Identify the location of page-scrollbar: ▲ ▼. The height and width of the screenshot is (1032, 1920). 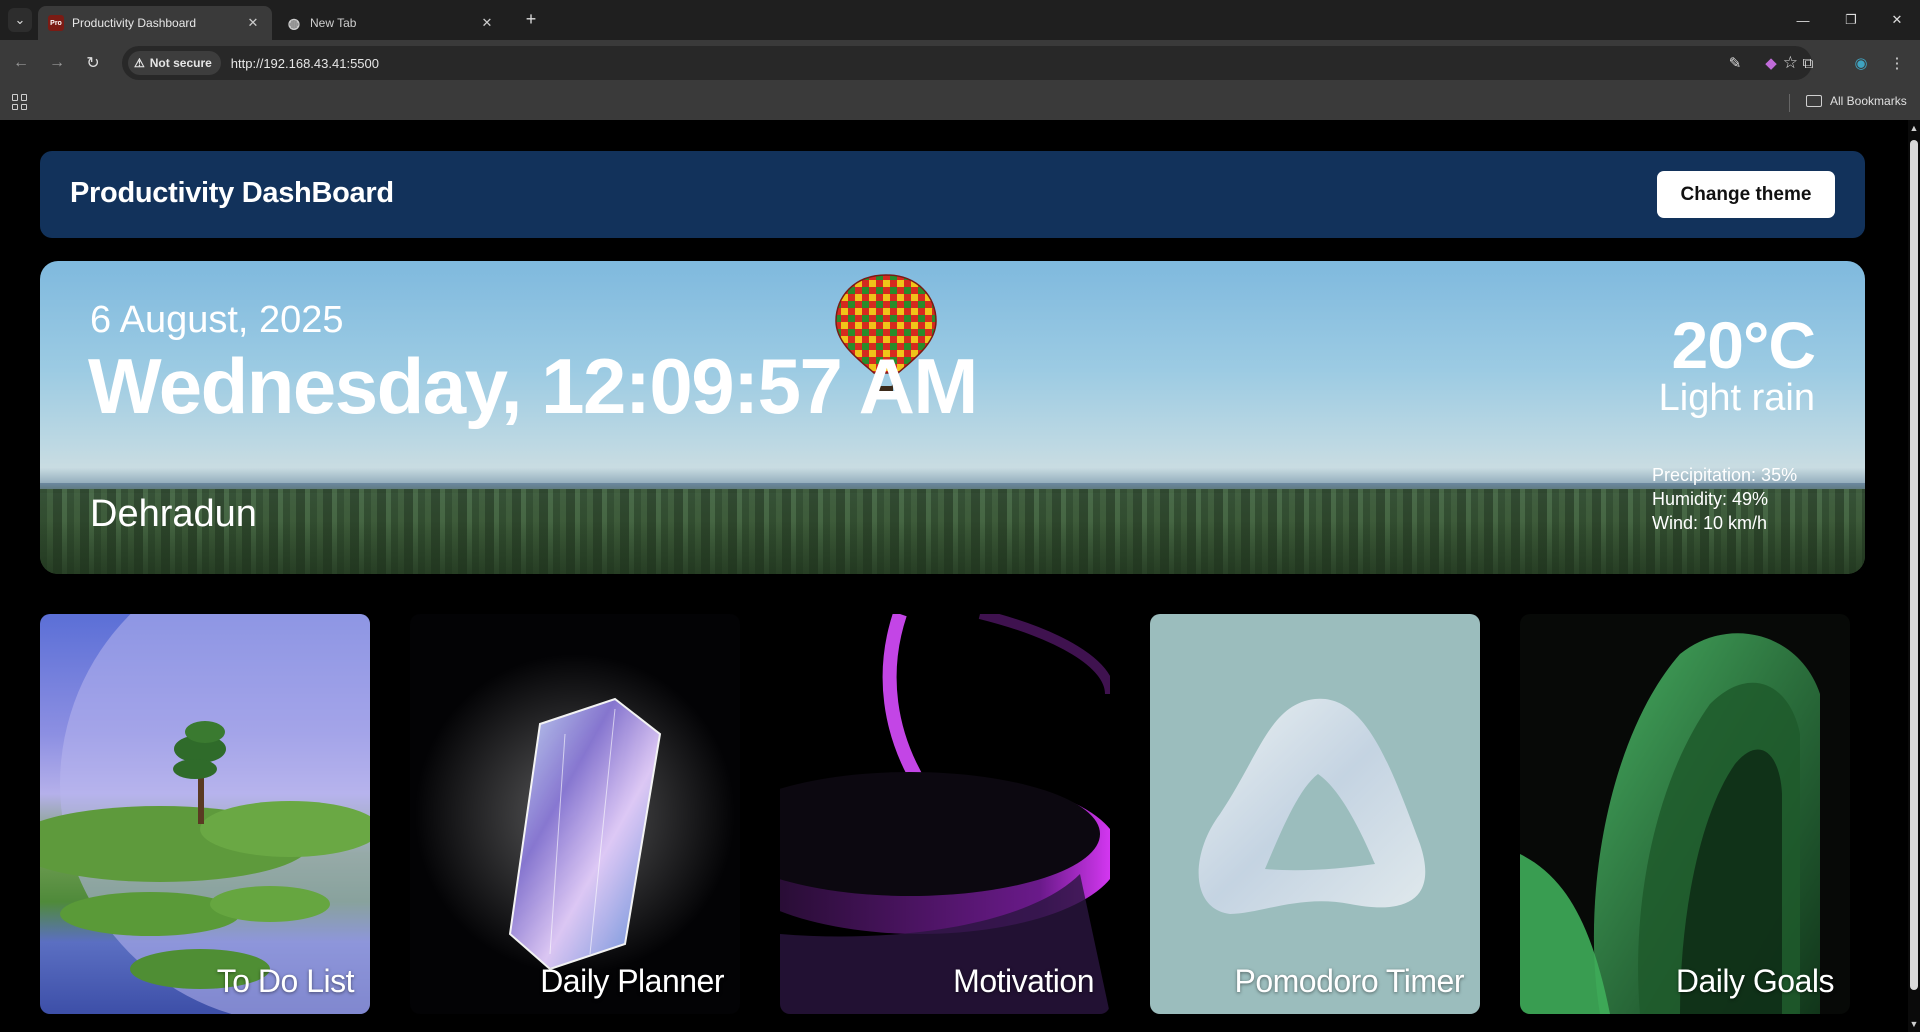
(1914, 576).